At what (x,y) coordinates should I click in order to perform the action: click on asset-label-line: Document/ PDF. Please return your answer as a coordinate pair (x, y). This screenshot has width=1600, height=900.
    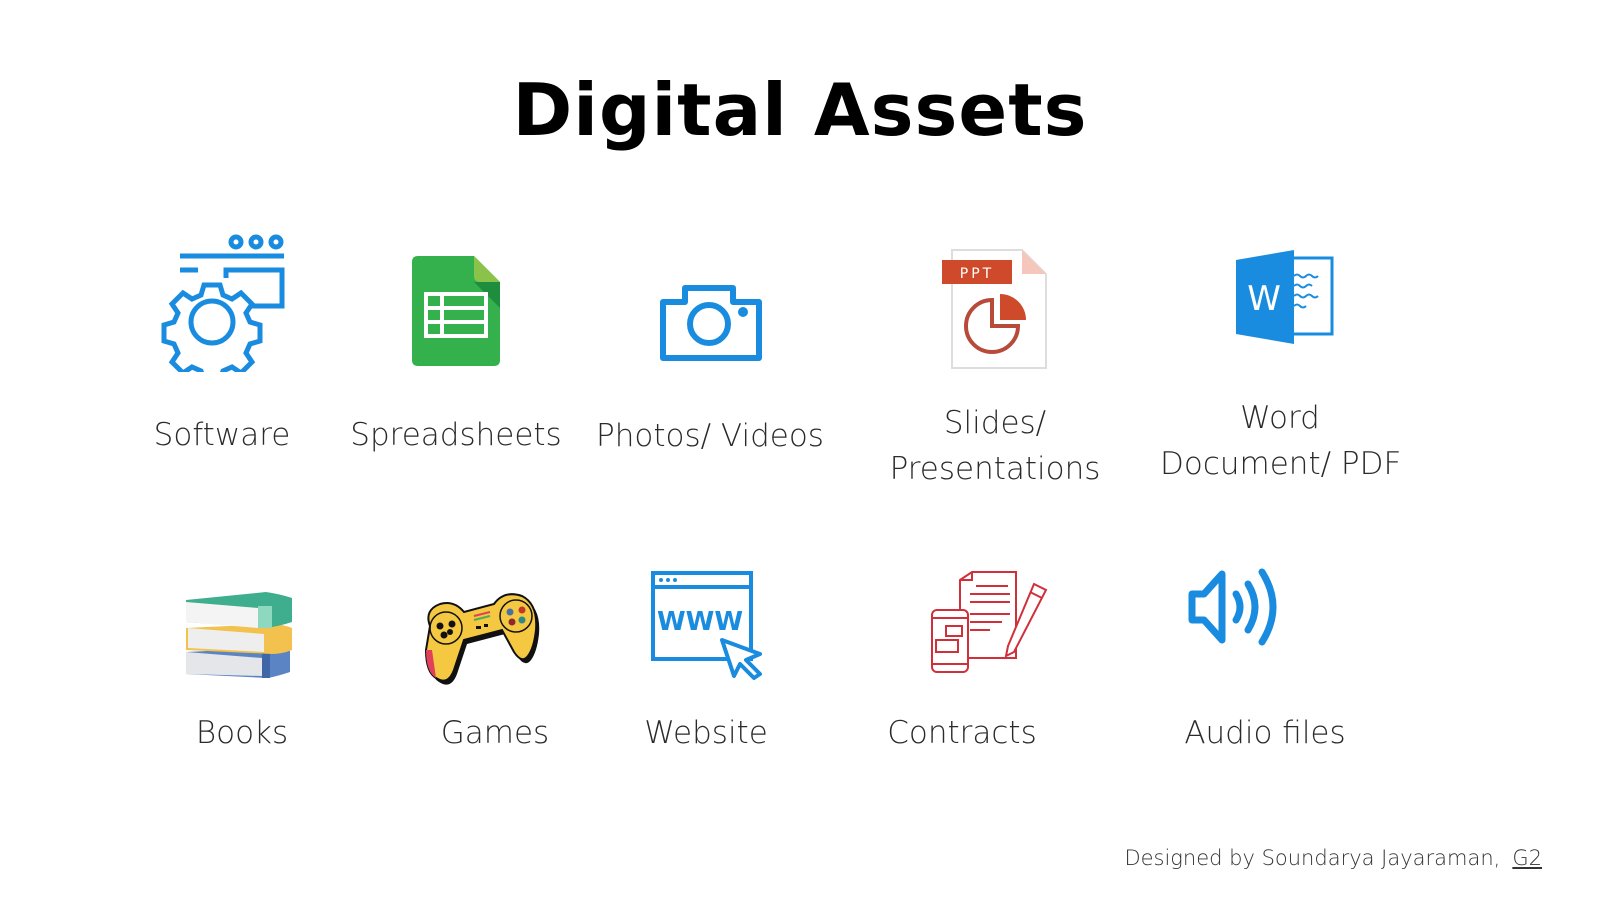
    Looking at the image, I should click on (1281, 464).